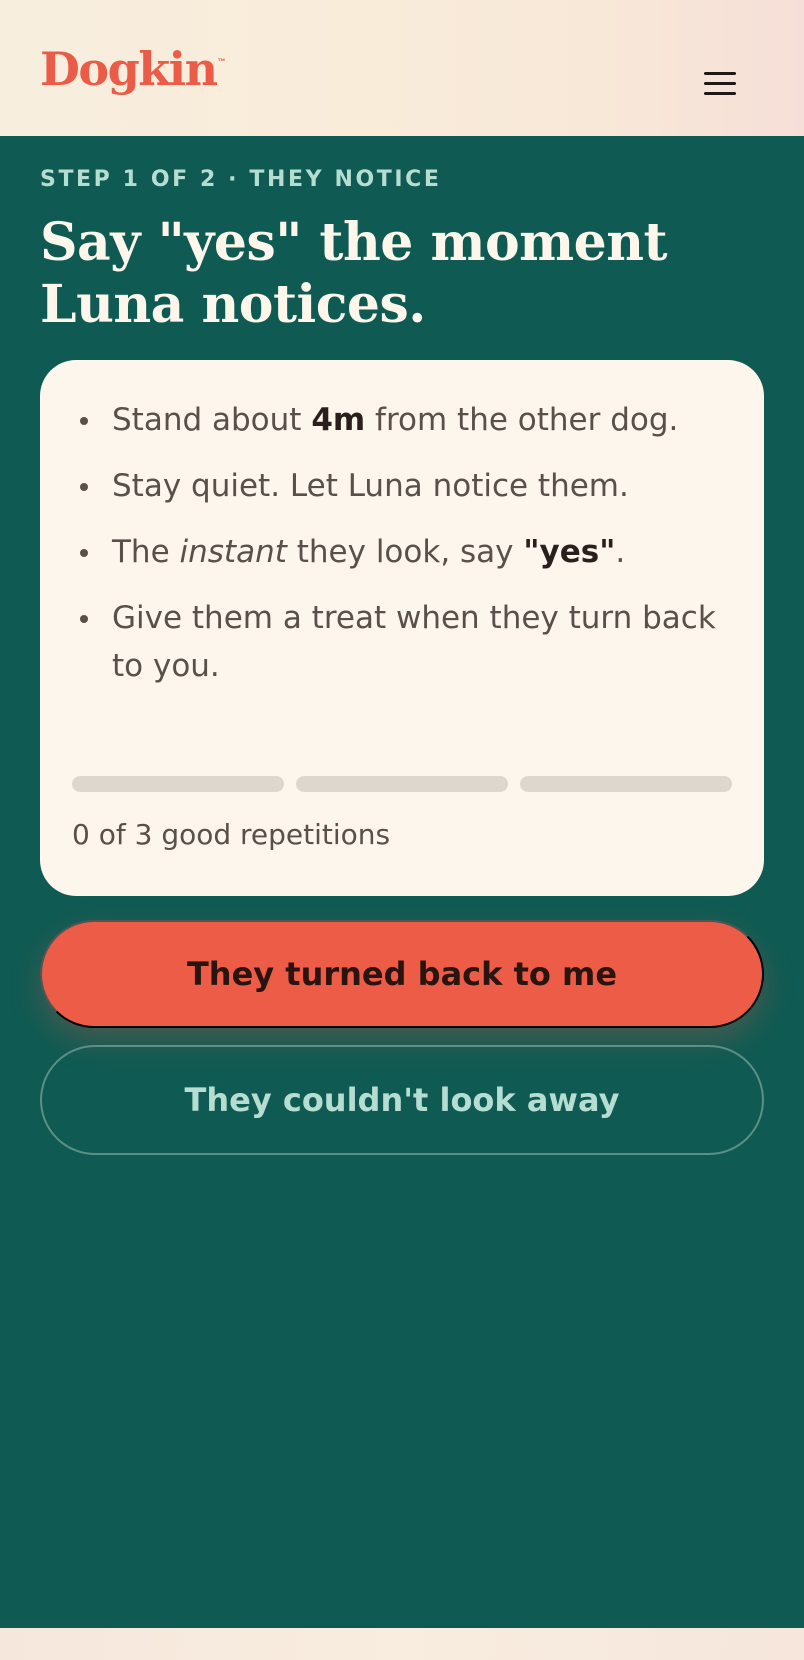  Describe the element at coordinates (212, 420) in the screenshot. I see `instruction-text: Stand about` at that location.